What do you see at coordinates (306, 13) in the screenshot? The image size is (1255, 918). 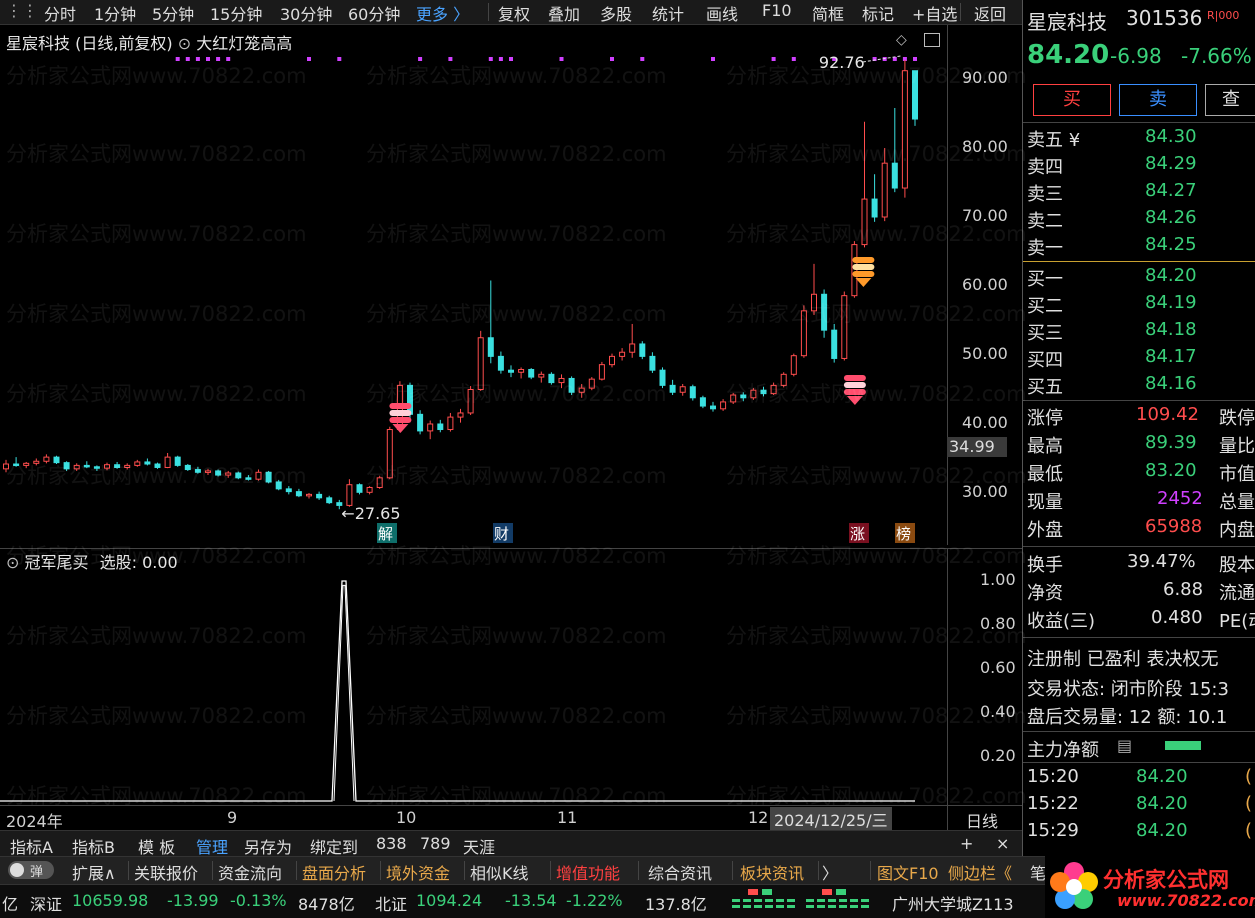 I see `toolbar-item: 30分钟` at bounding box center [306, 13].